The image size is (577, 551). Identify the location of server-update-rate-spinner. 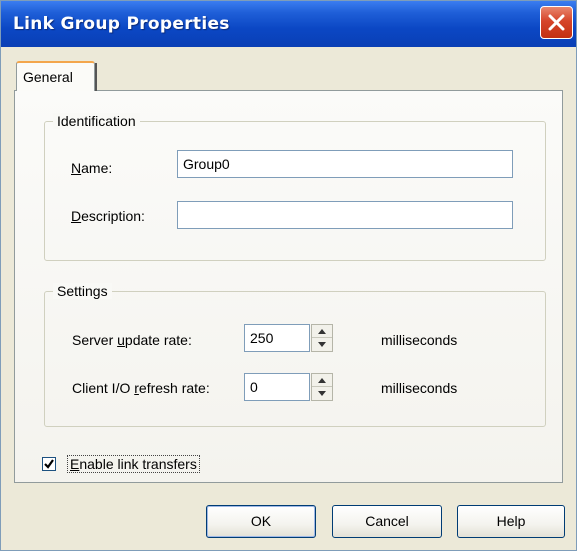
(322, 338).